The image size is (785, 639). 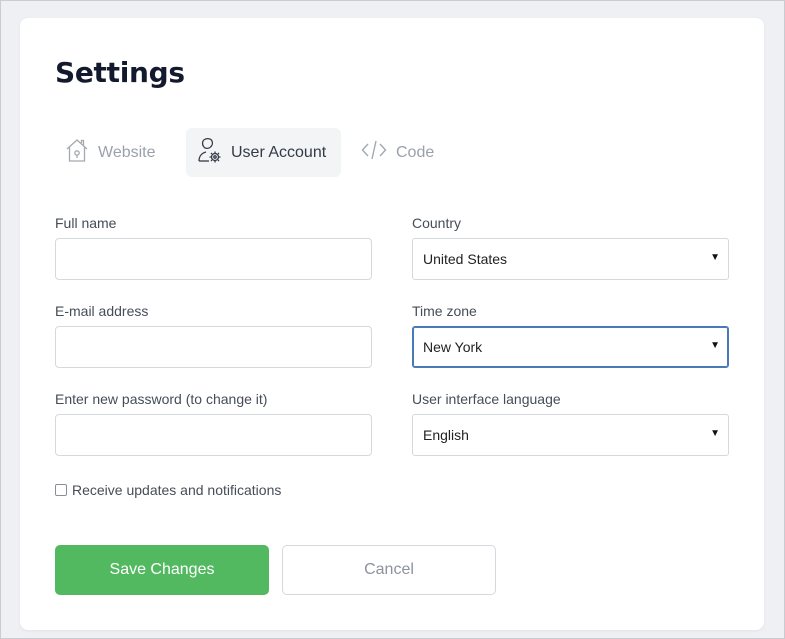 I want to click on email-label: E-mail address, so click(x=102, y=311).